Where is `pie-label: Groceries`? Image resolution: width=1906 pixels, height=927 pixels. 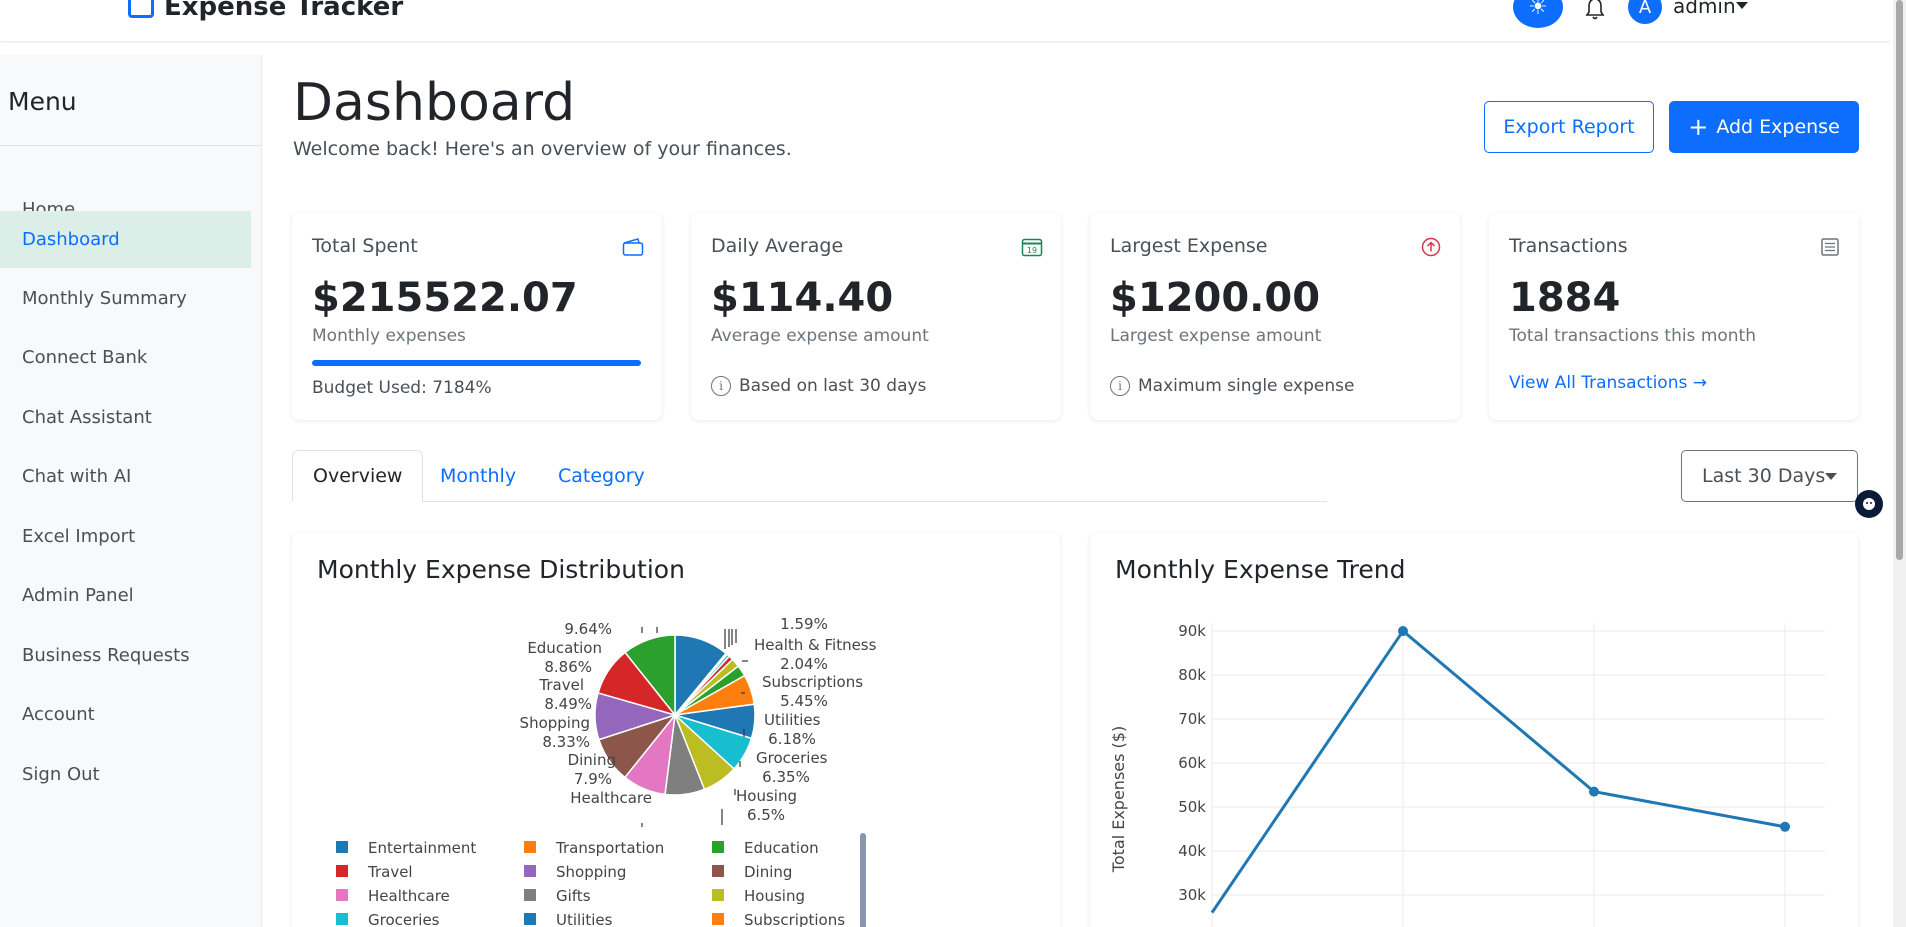
pie-label: Groceries is located at coordinates (792, 758).